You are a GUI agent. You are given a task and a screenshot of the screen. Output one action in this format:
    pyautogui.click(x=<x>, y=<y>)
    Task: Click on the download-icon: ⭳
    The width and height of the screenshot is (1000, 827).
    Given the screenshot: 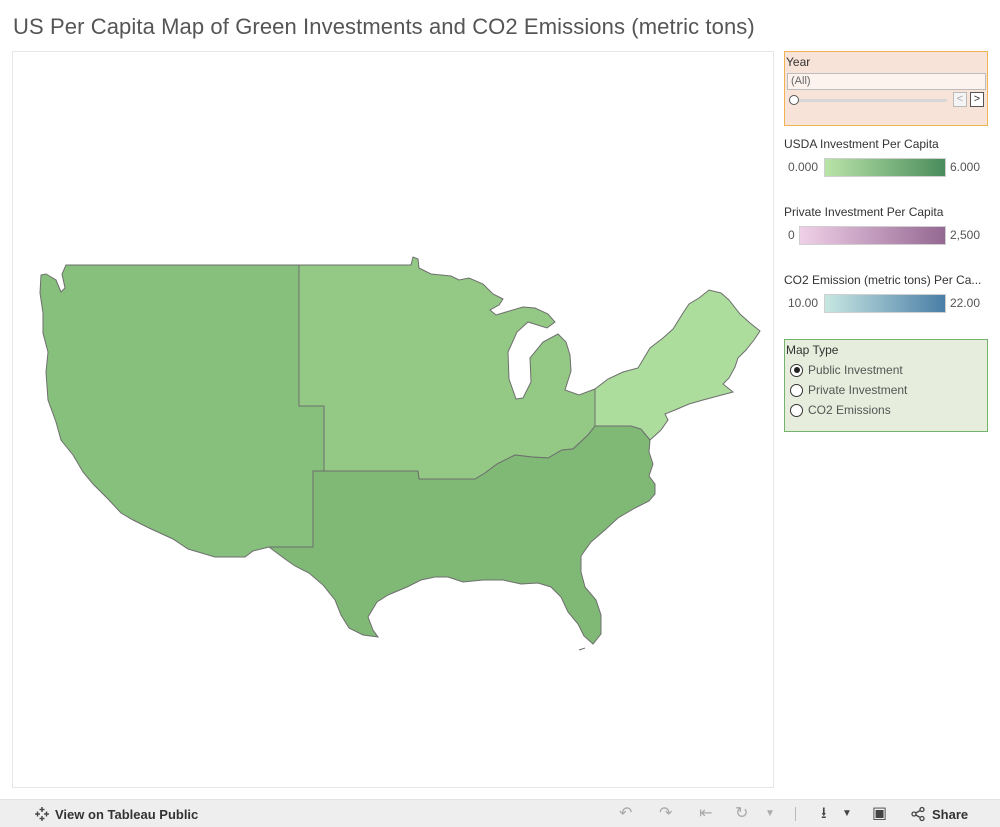 What is the action you would take?
    pyautogui.click(x=824, y=814)
    